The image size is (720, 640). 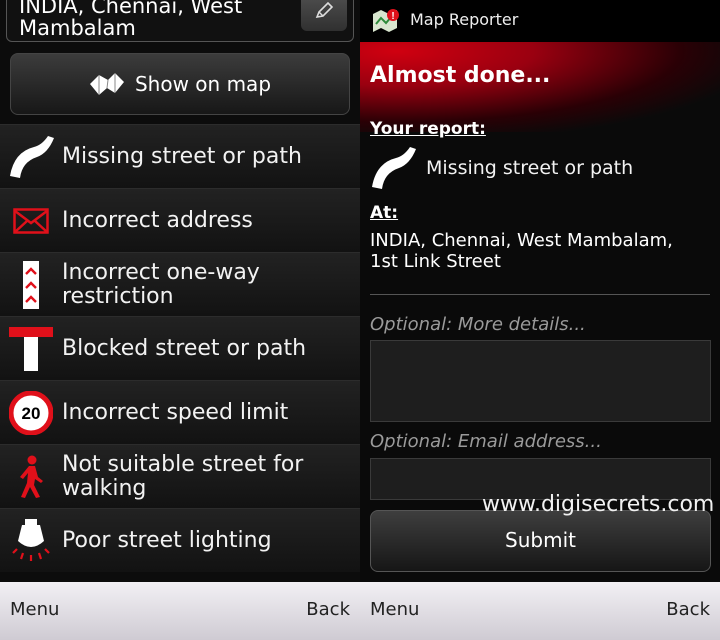 What do you see at coordinates (428, 129) in the screenshot?
I see `your-report-label: Your report:` at bounding box center [428, 129].